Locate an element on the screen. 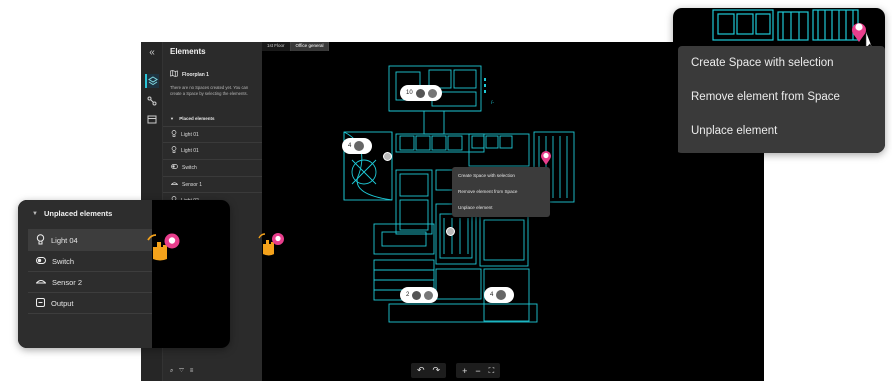 The image size is (892, 381). map-icon is located at coordinates (174, 74).